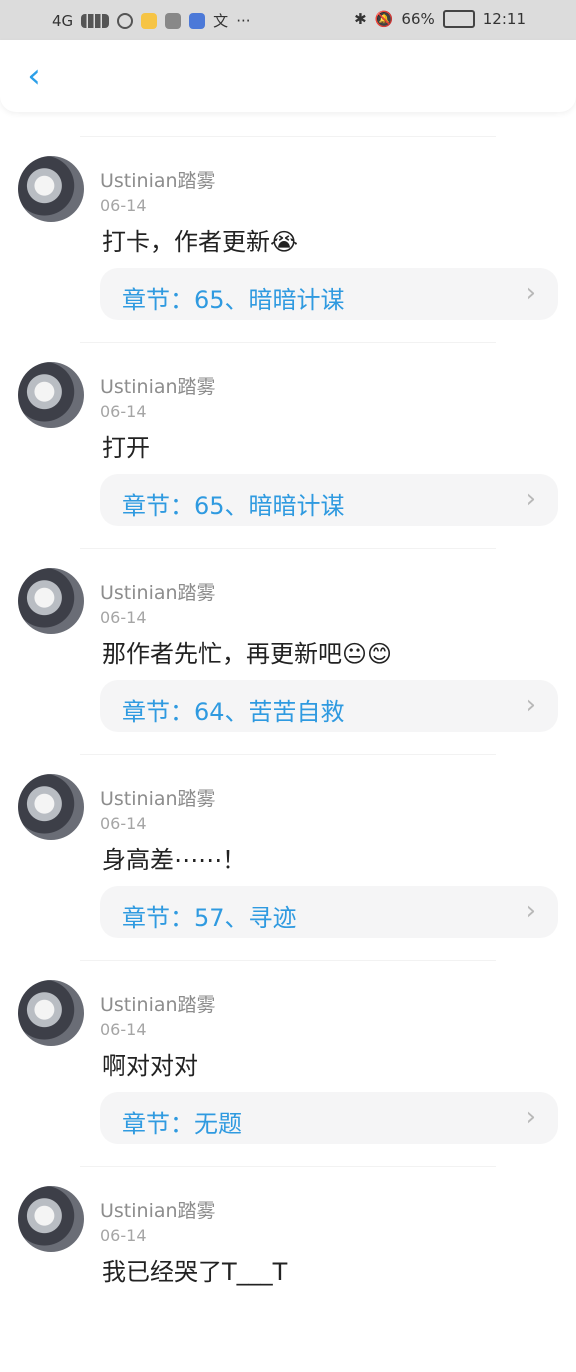 This screenshot has width=576, height=1372. I want to click on comment-text: 那作者先忙，再更新吧😐😊, so click(247, 654).